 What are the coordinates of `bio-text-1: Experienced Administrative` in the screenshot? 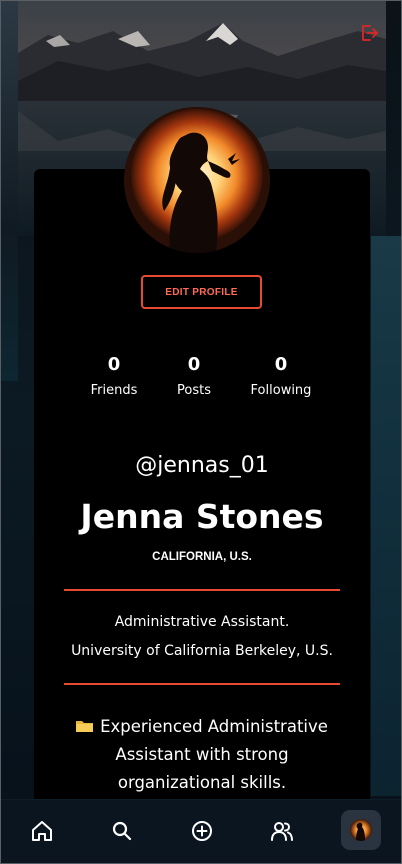 It's located at (214, 726).